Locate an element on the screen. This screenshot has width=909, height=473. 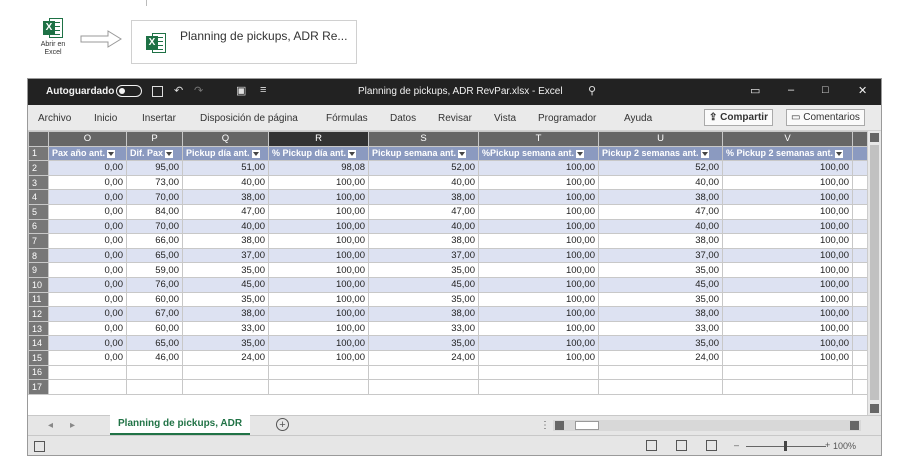
column-header-t: T is located at coordinates (538, 139).